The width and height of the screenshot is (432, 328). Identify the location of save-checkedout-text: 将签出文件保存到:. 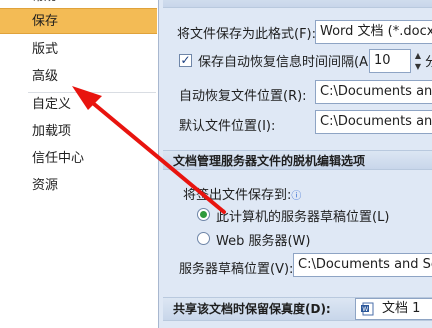
(237, 195).